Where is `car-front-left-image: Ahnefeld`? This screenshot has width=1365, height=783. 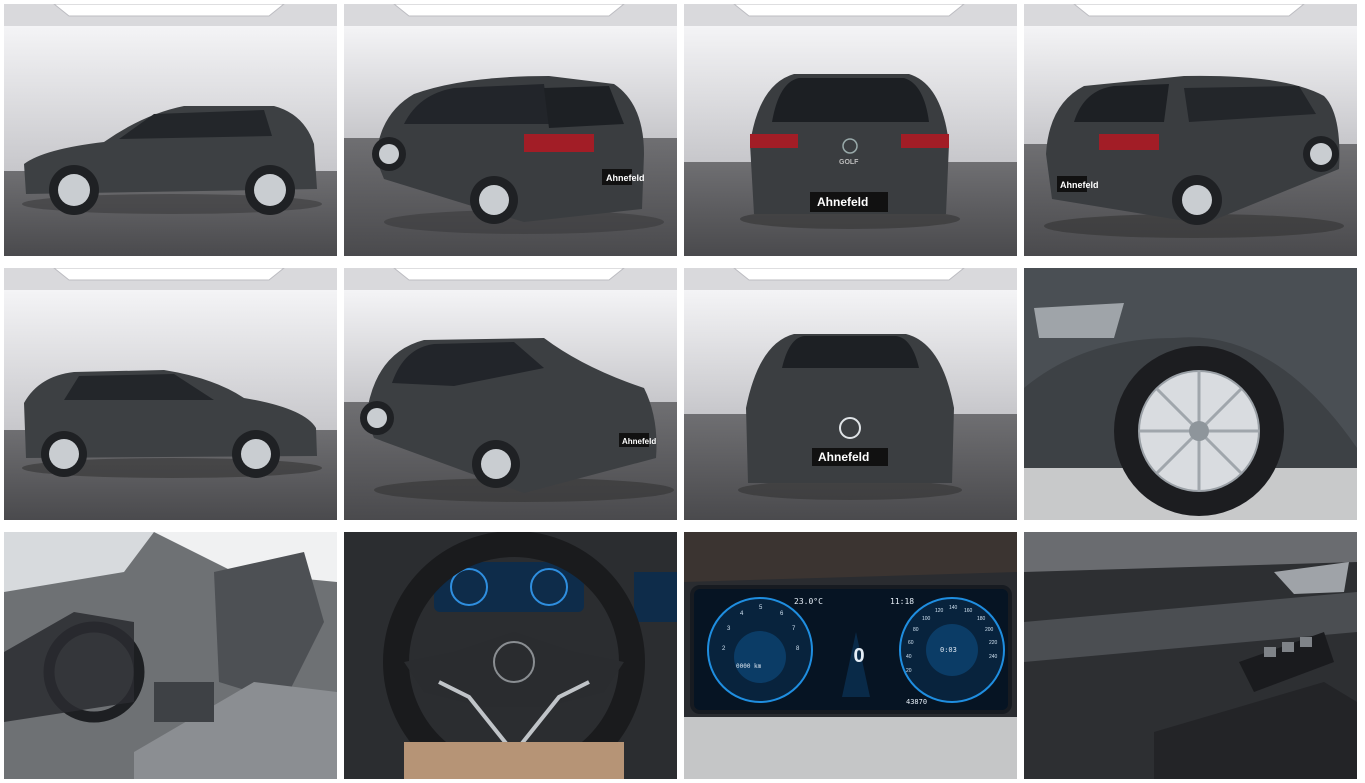 car-front-left-image: Ahnefeld is located at coordinates (510, 394).